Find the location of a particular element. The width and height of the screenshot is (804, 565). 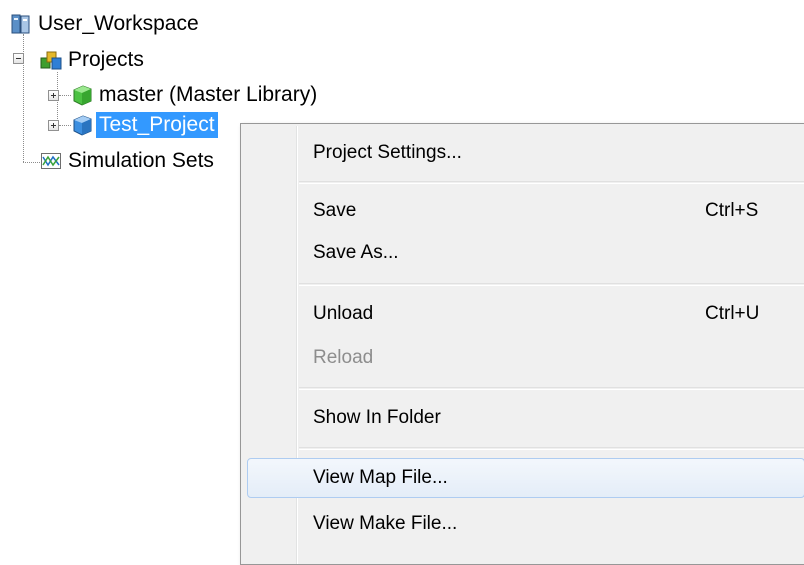

tree-node-test-project: Test_Project is located at coordinates (144, 125).